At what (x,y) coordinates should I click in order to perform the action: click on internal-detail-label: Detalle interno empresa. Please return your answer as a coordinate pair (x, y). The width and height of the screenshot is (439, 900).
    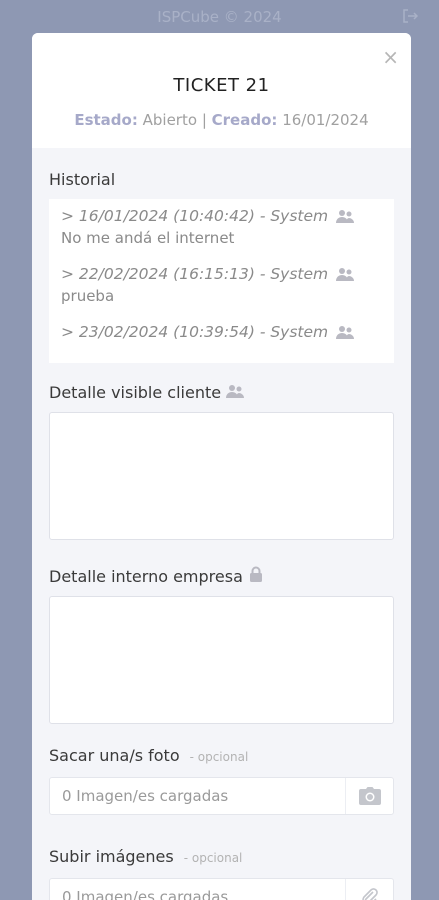
    Looking at the image, I should click on (146, 576).